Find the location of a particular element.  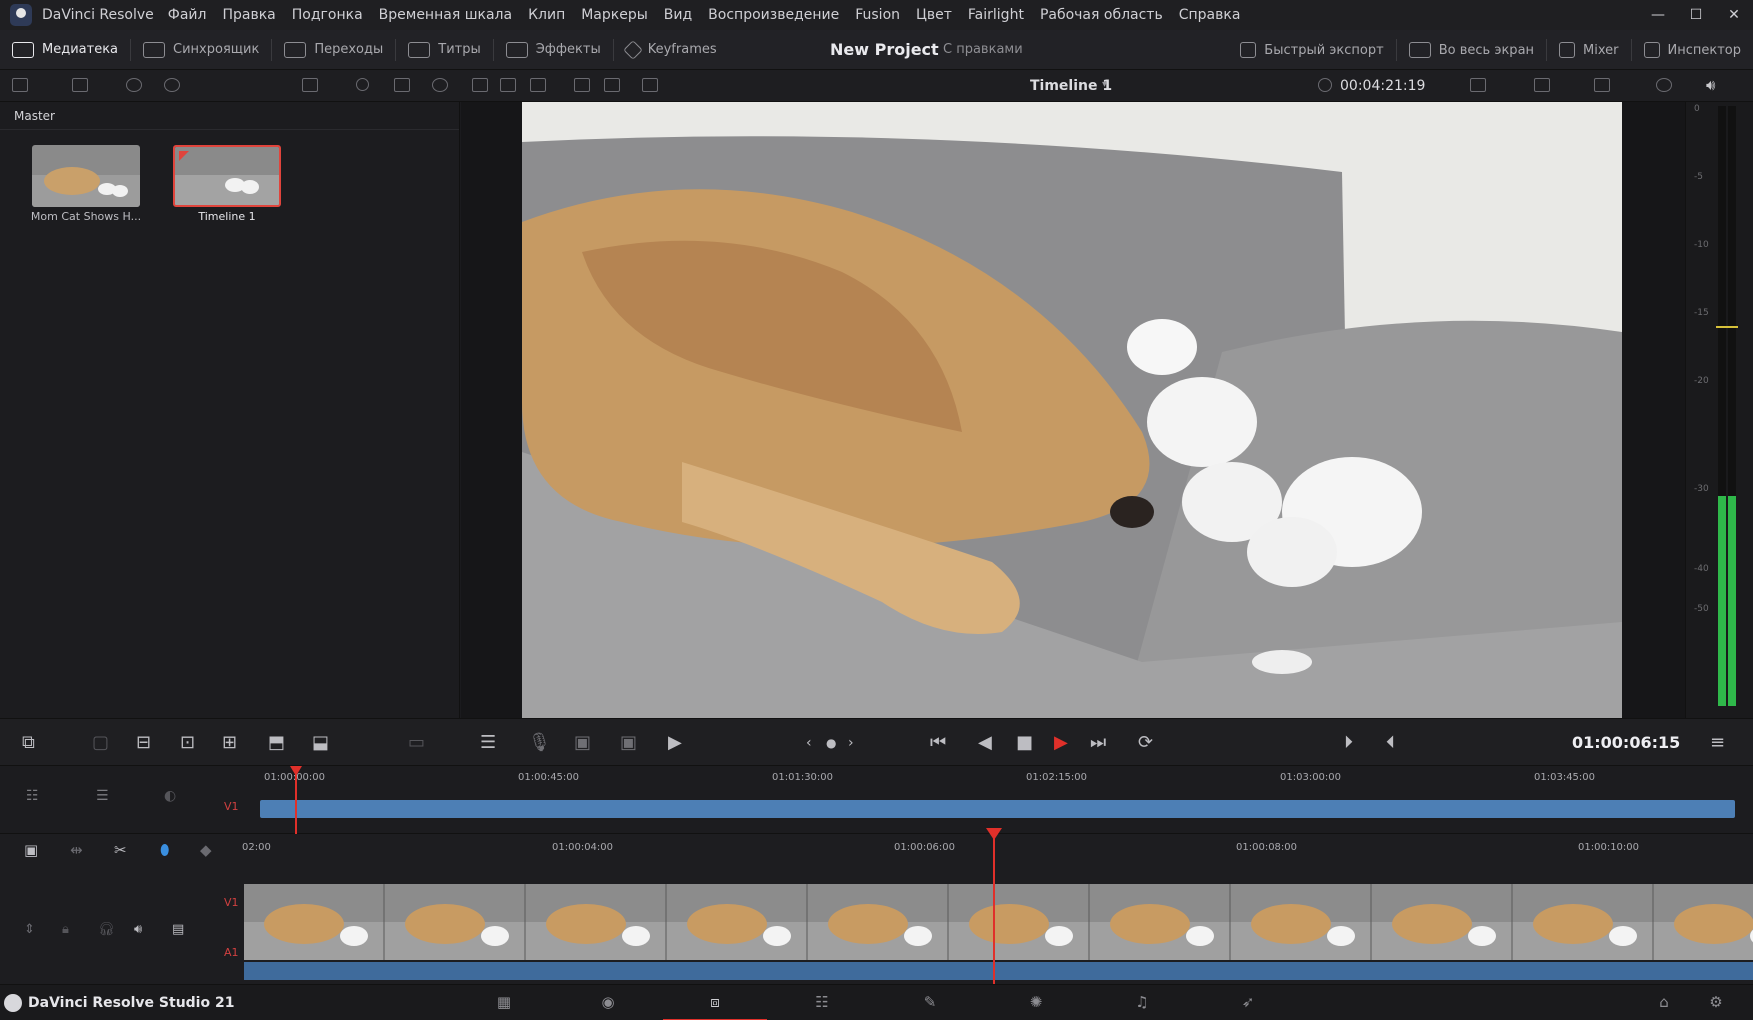

deliver-page-icon: ➶ is located at coordinates (1248, 1002).